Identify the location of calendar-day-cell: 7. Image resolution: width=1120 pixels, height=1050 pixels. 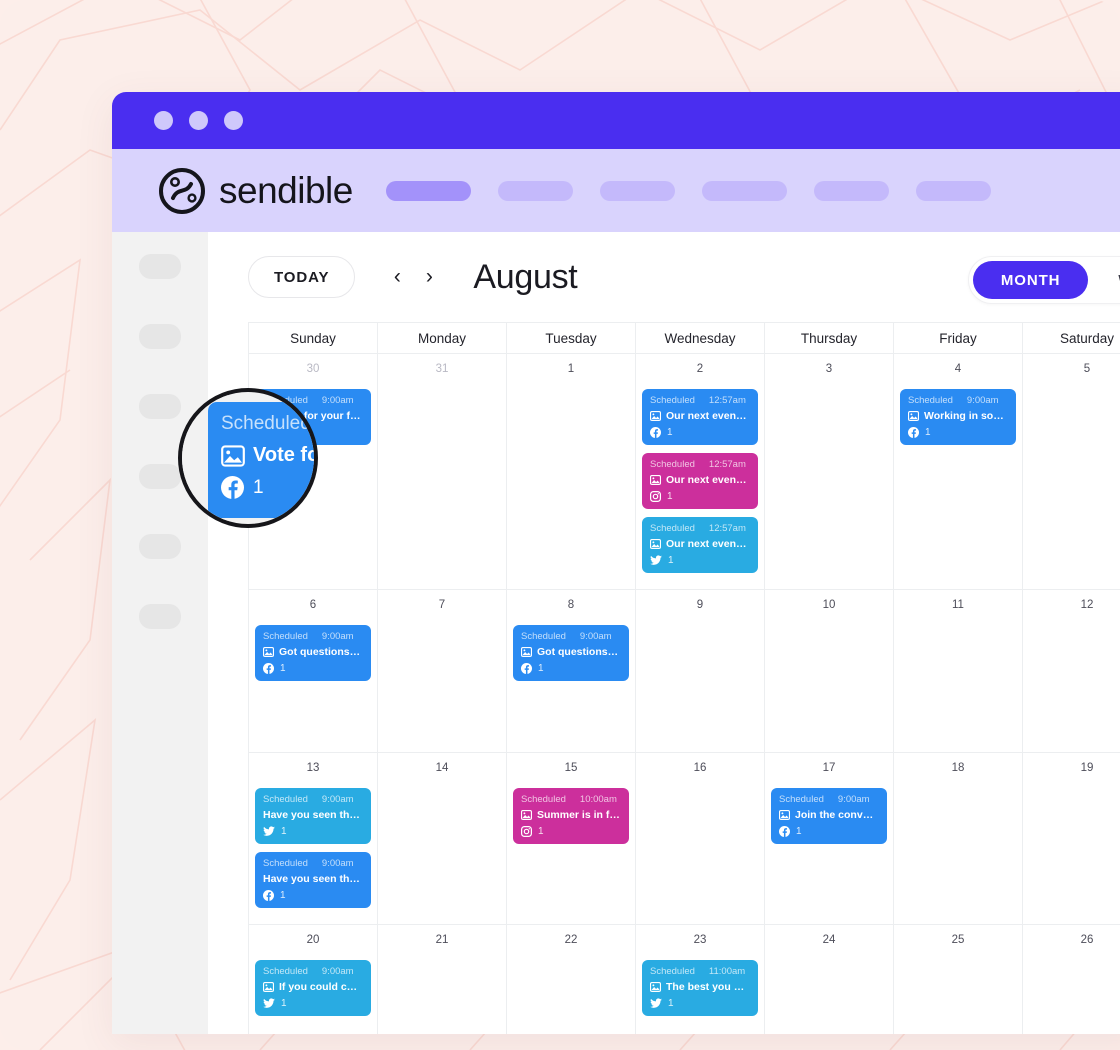
(442, 671).